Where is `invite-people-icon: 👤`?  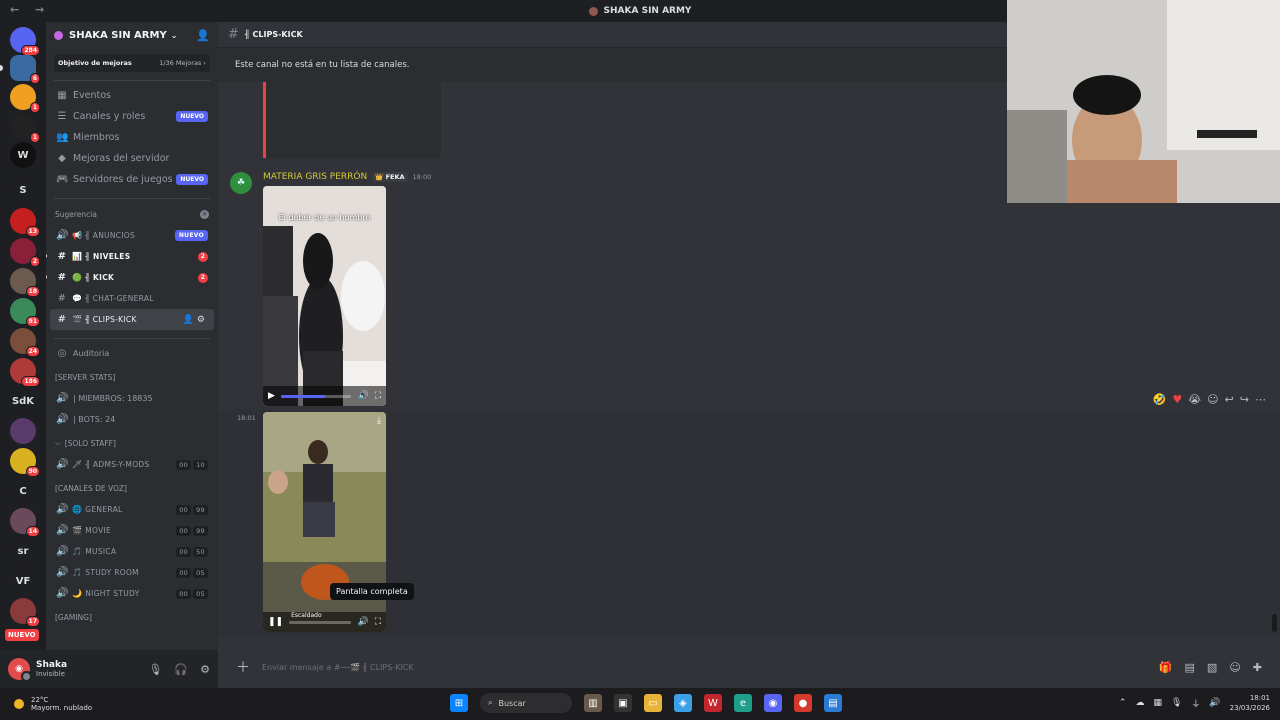
invite-people-icon: 👤 is located at coordinates (203, 35).